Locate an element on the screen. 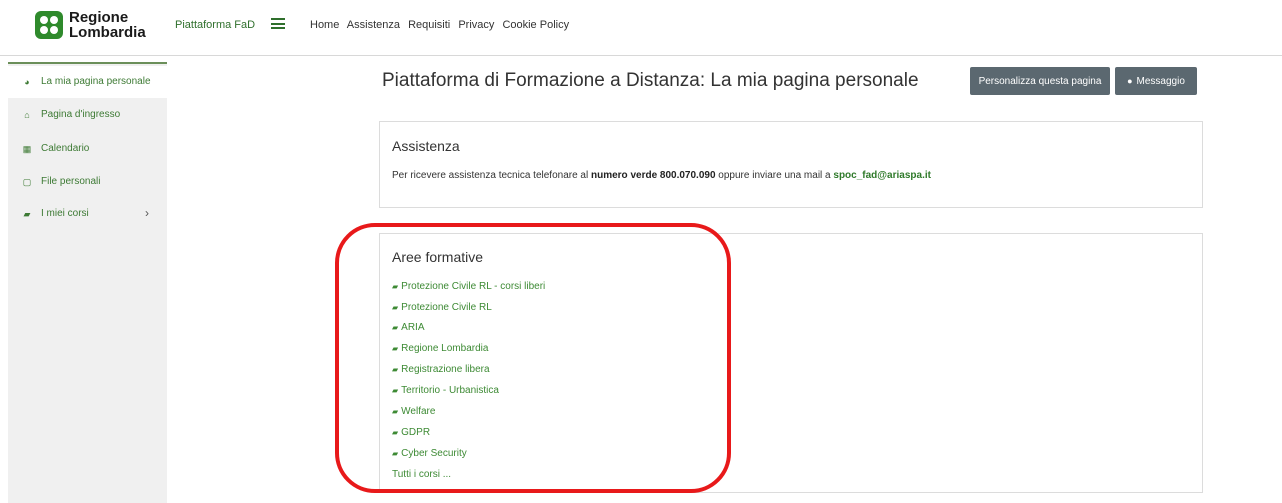 This screenshot has height=503, width=1282. course-category-label: Welfare is located at coordinates (418, 411).